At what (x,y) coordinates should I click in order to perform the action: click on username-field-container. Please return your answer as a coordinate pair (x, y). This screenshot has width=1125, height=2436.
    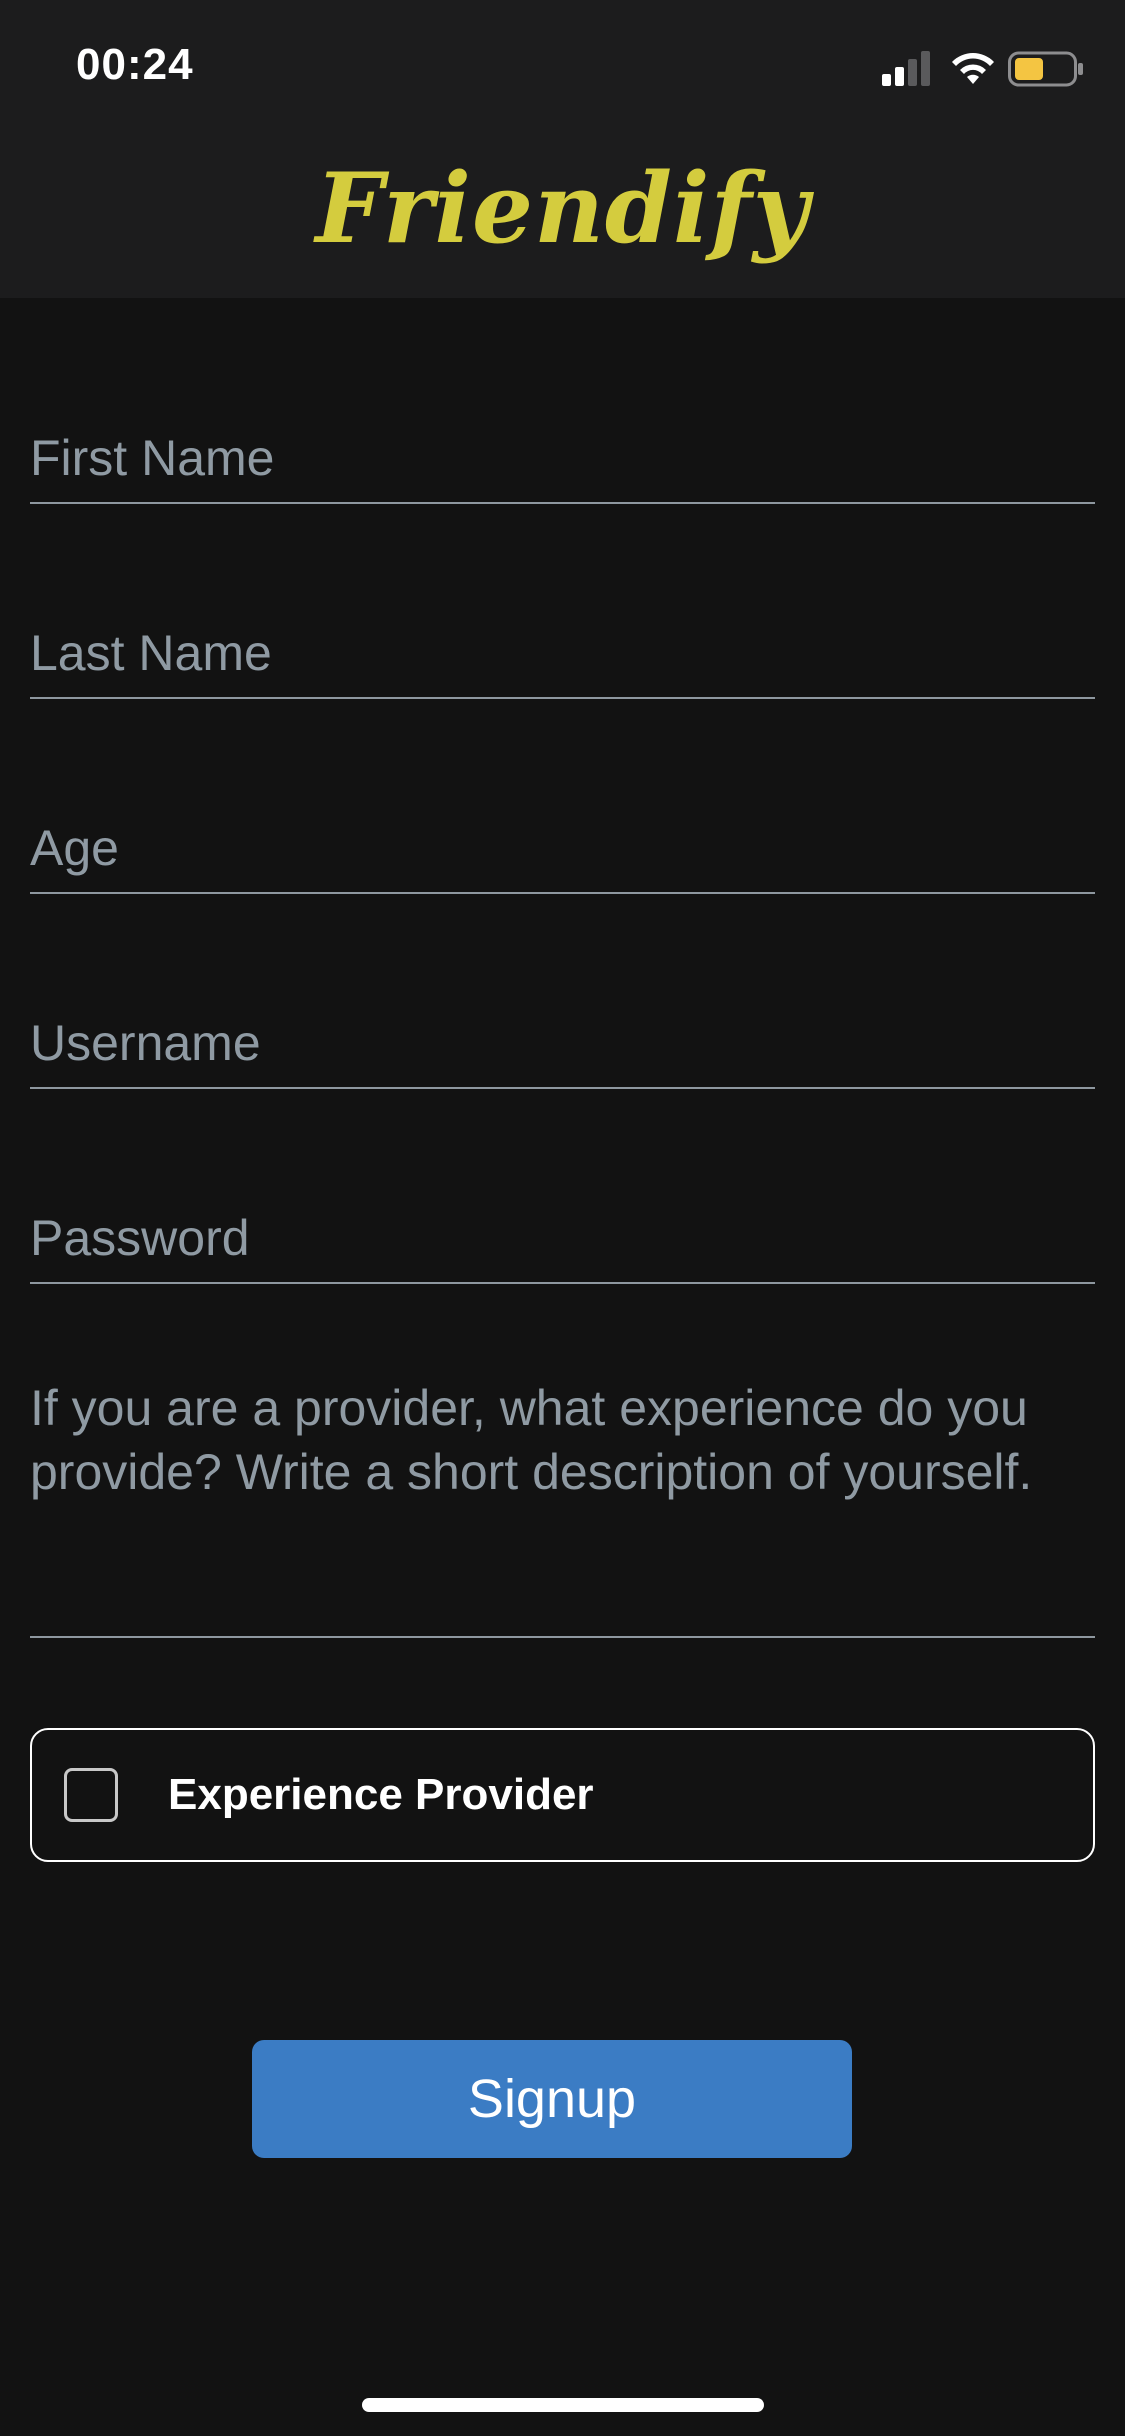
    Looking at the image, I should click on (562, 1045).